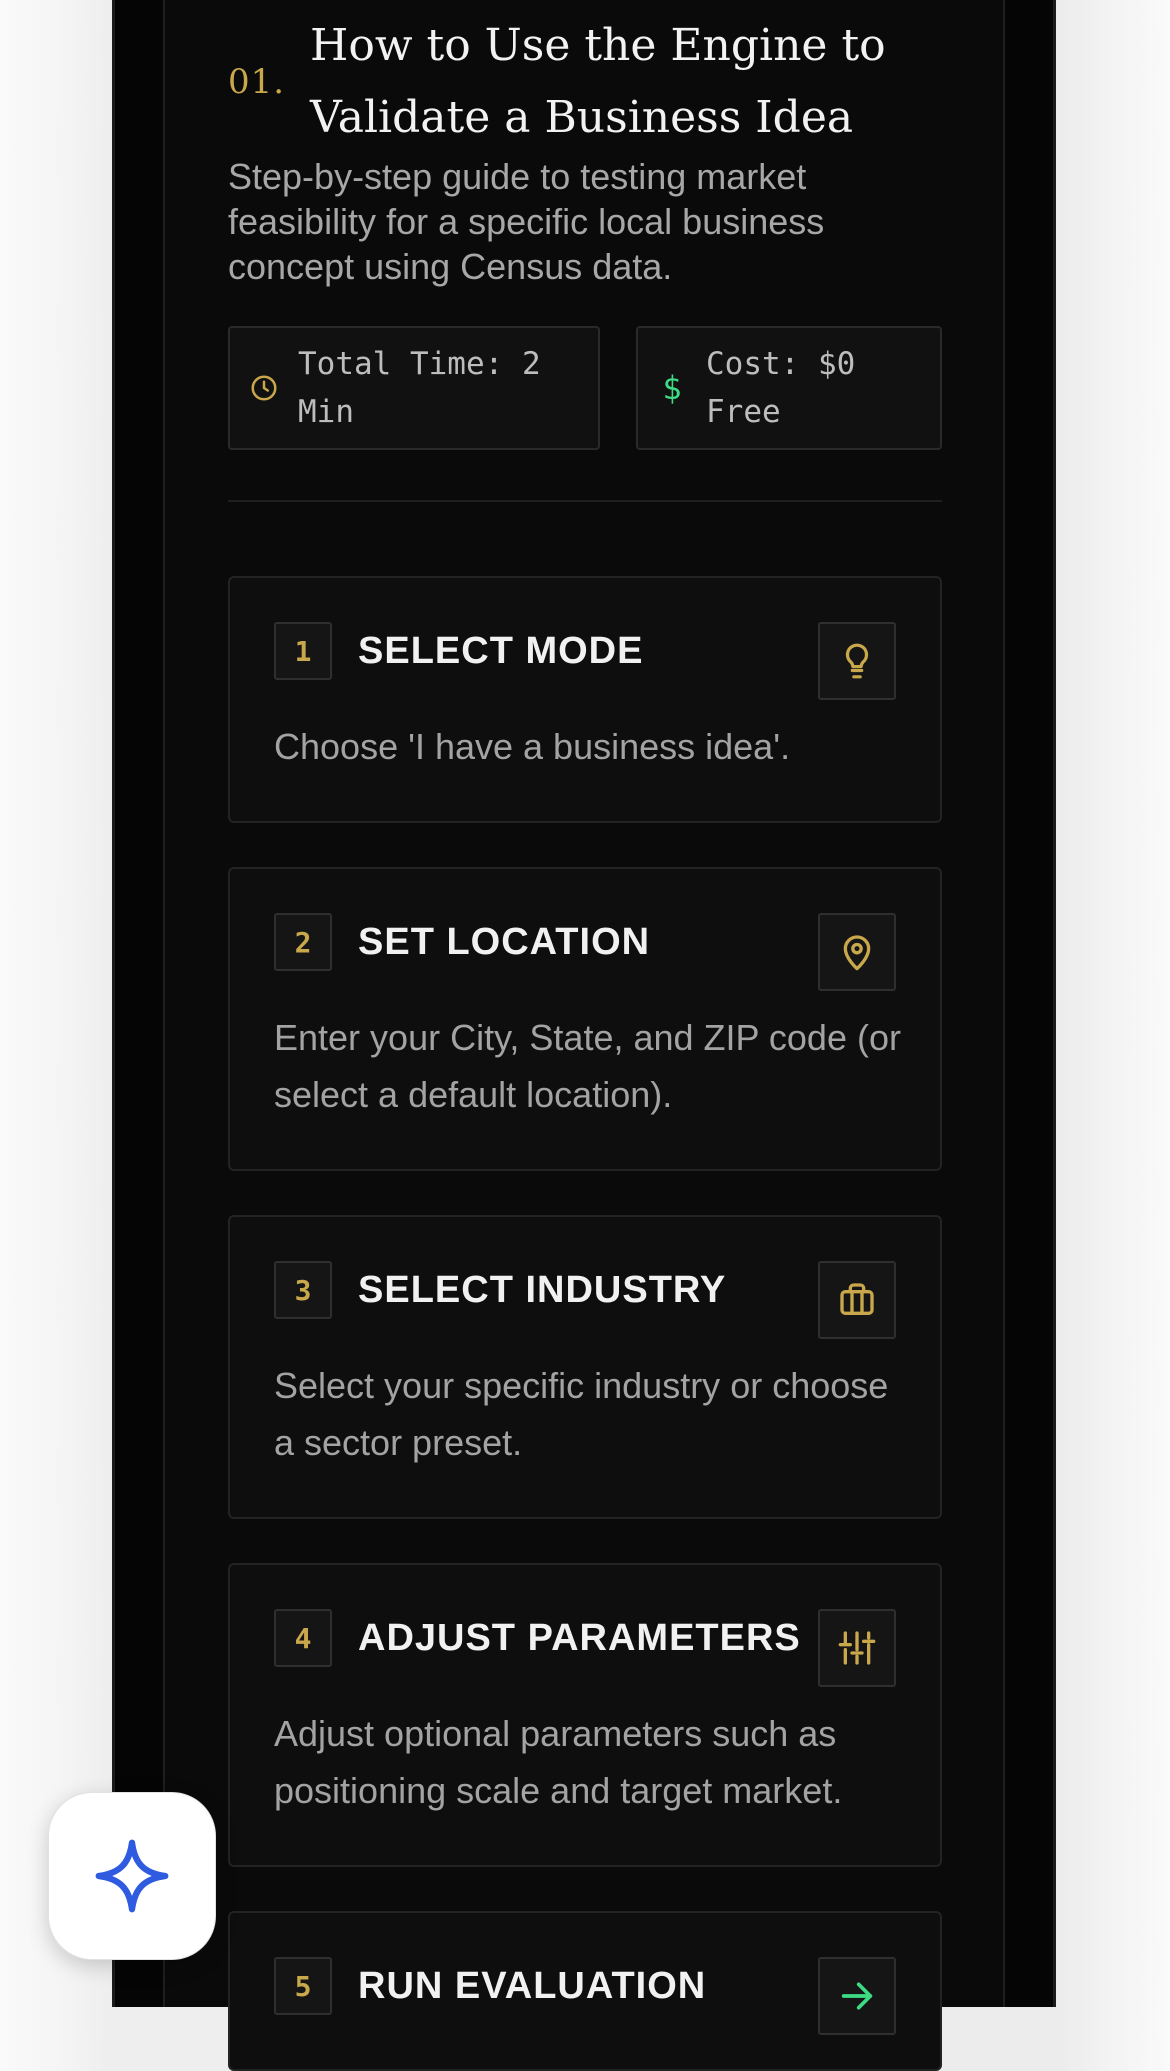 This screenshot has height=2071, width=1170. I want to click on sliders-icon, so click(857, 1648).